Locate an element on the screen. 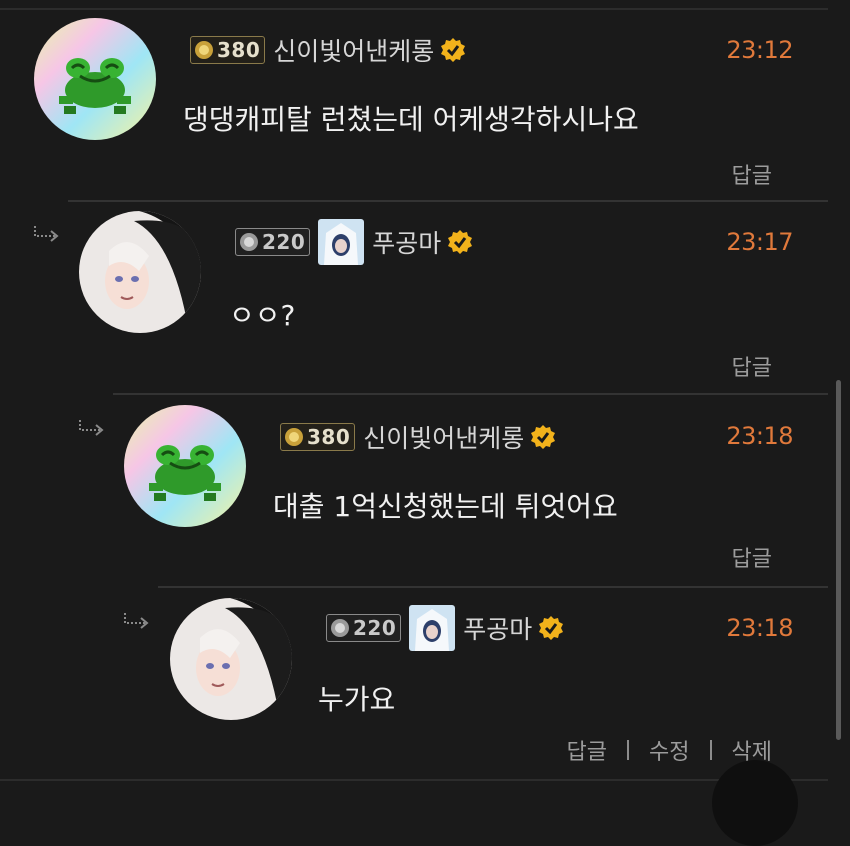 The image size is (850, 846). comment-text: ㅇㅇ? is located at coordinates (262, 315).